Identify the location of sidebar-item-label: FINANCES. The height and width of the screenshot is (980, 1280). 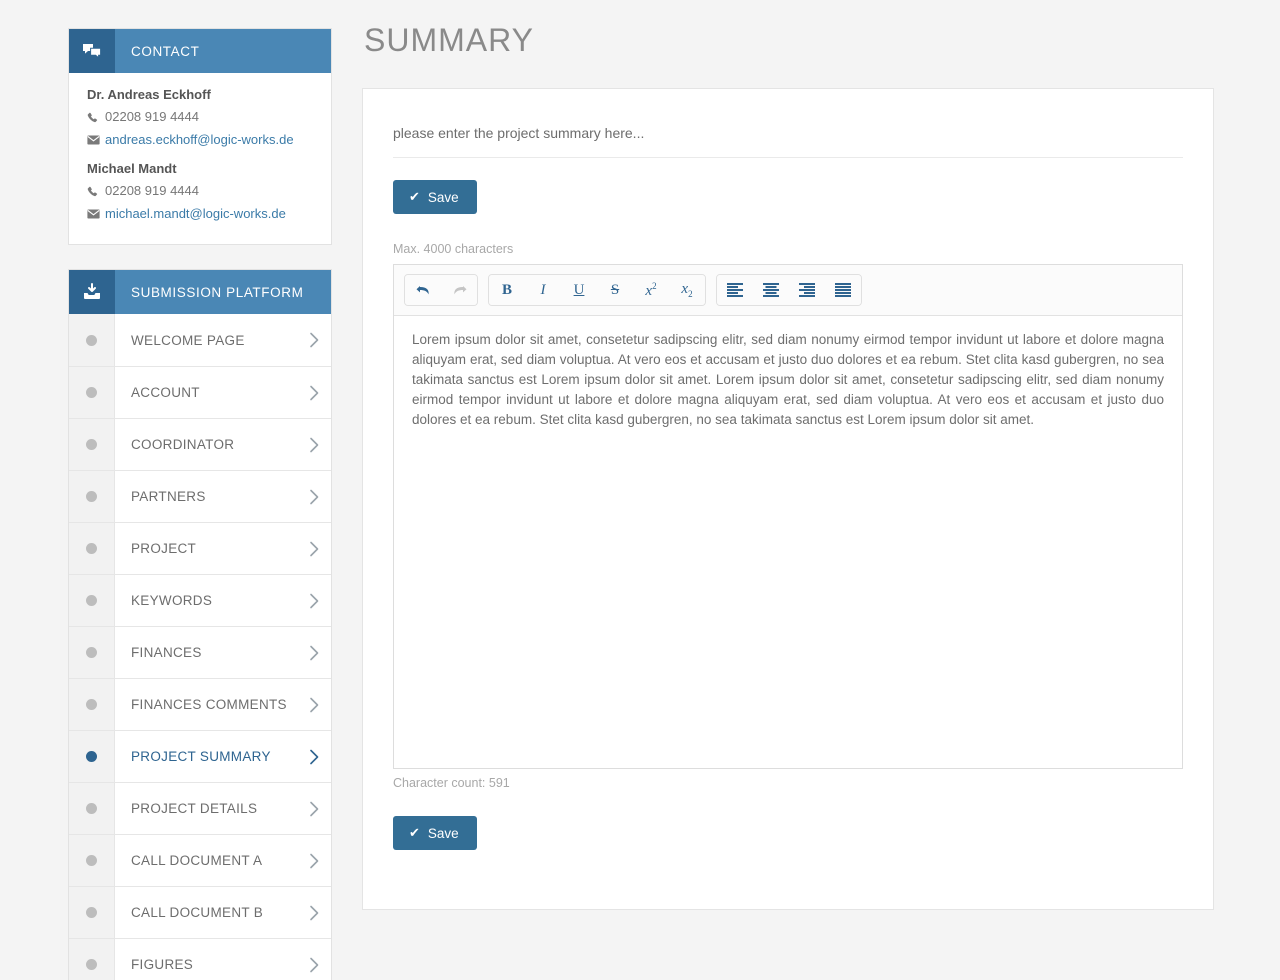
(166, 652).